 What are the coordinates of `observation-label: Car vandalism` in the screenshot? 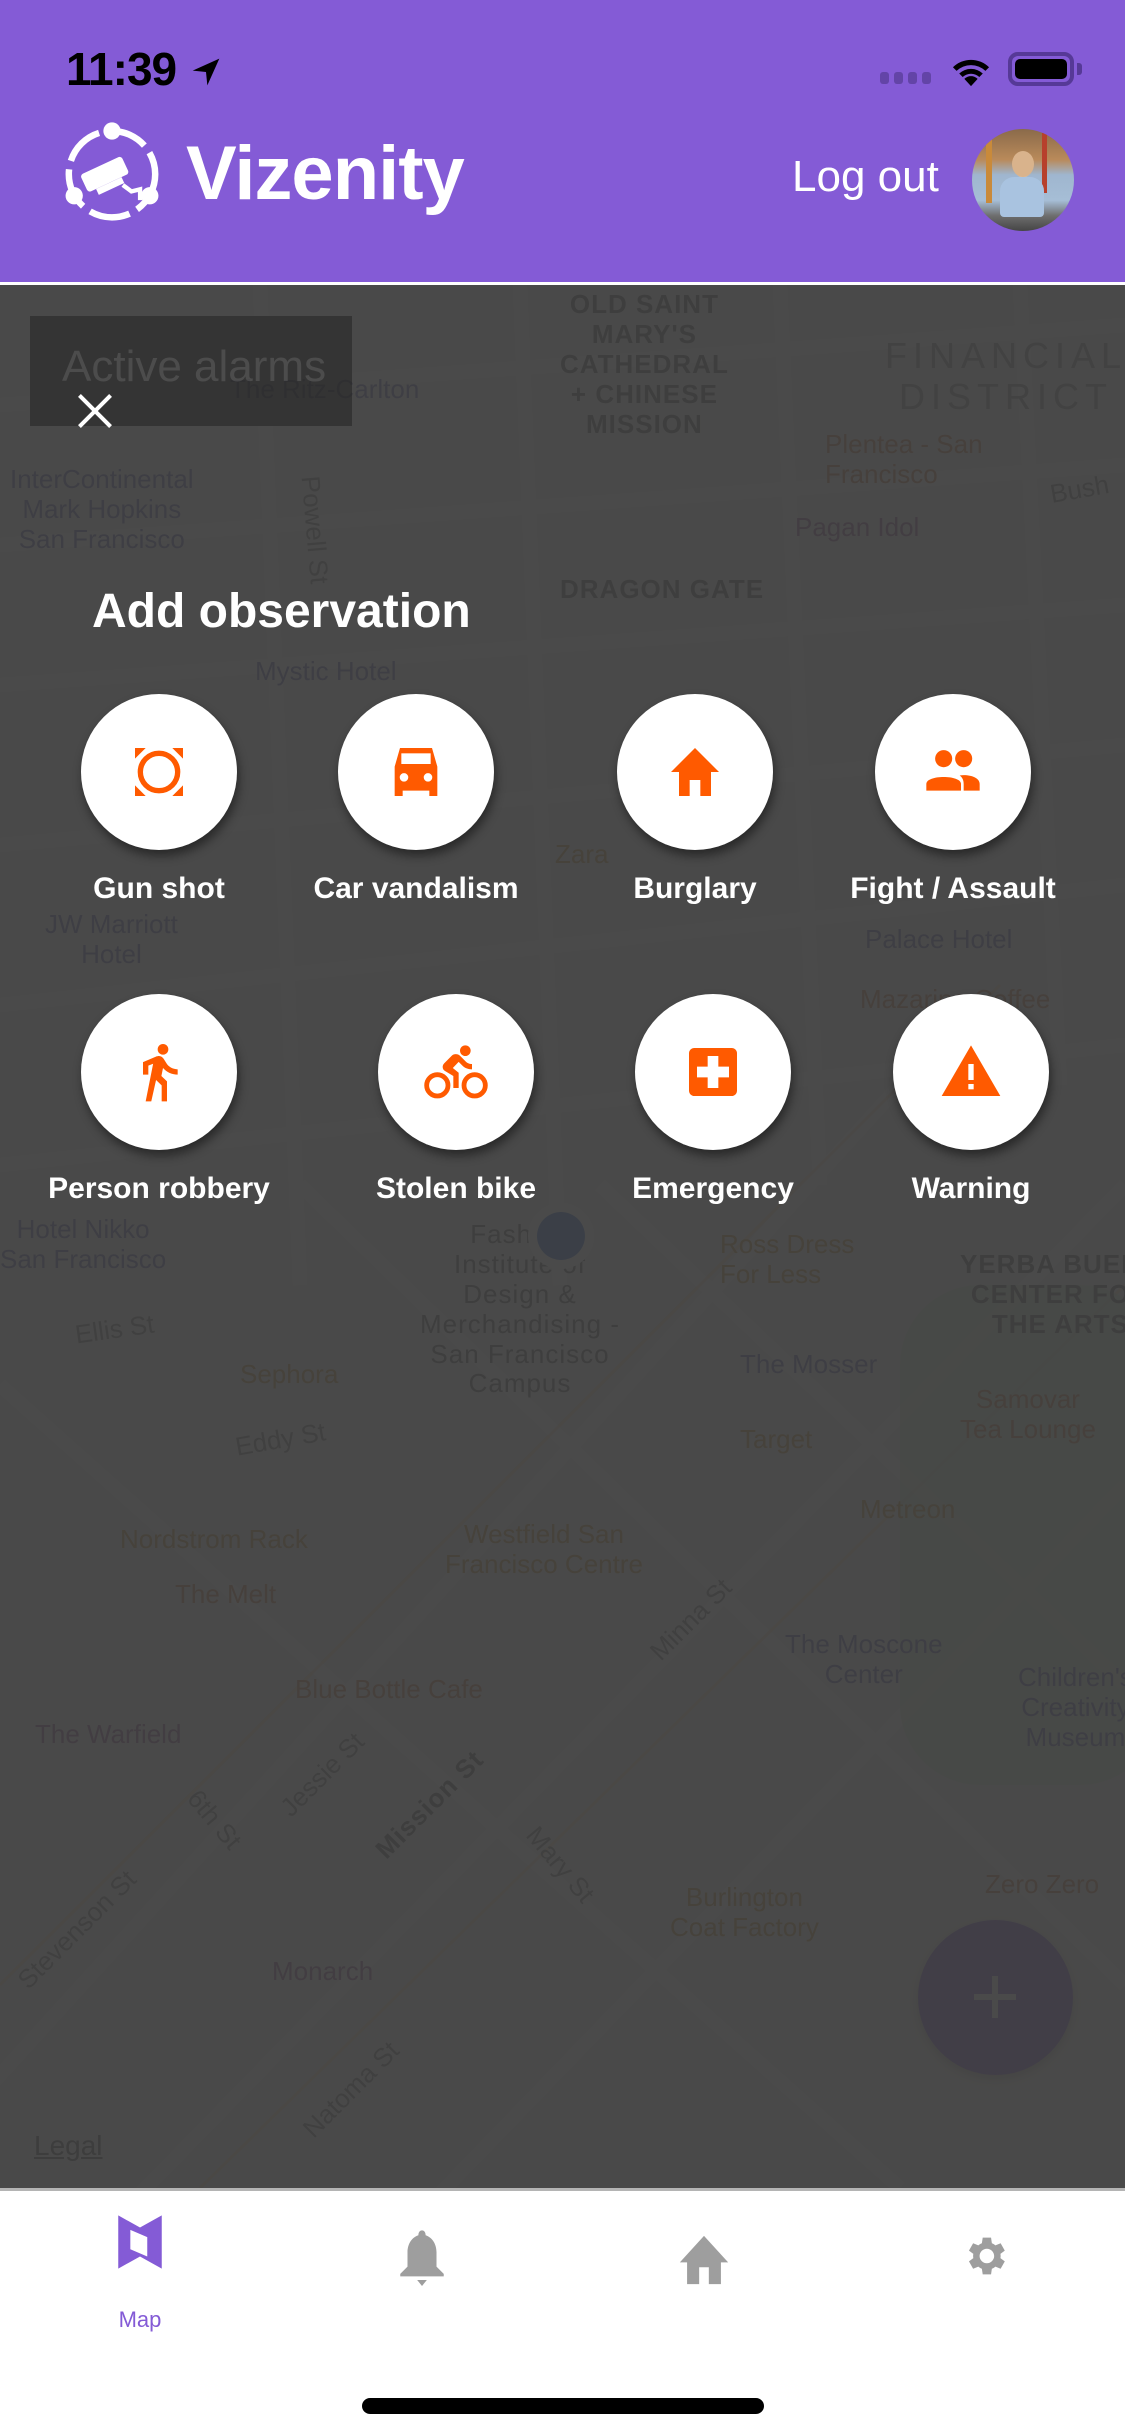 It's located at (416, 888).